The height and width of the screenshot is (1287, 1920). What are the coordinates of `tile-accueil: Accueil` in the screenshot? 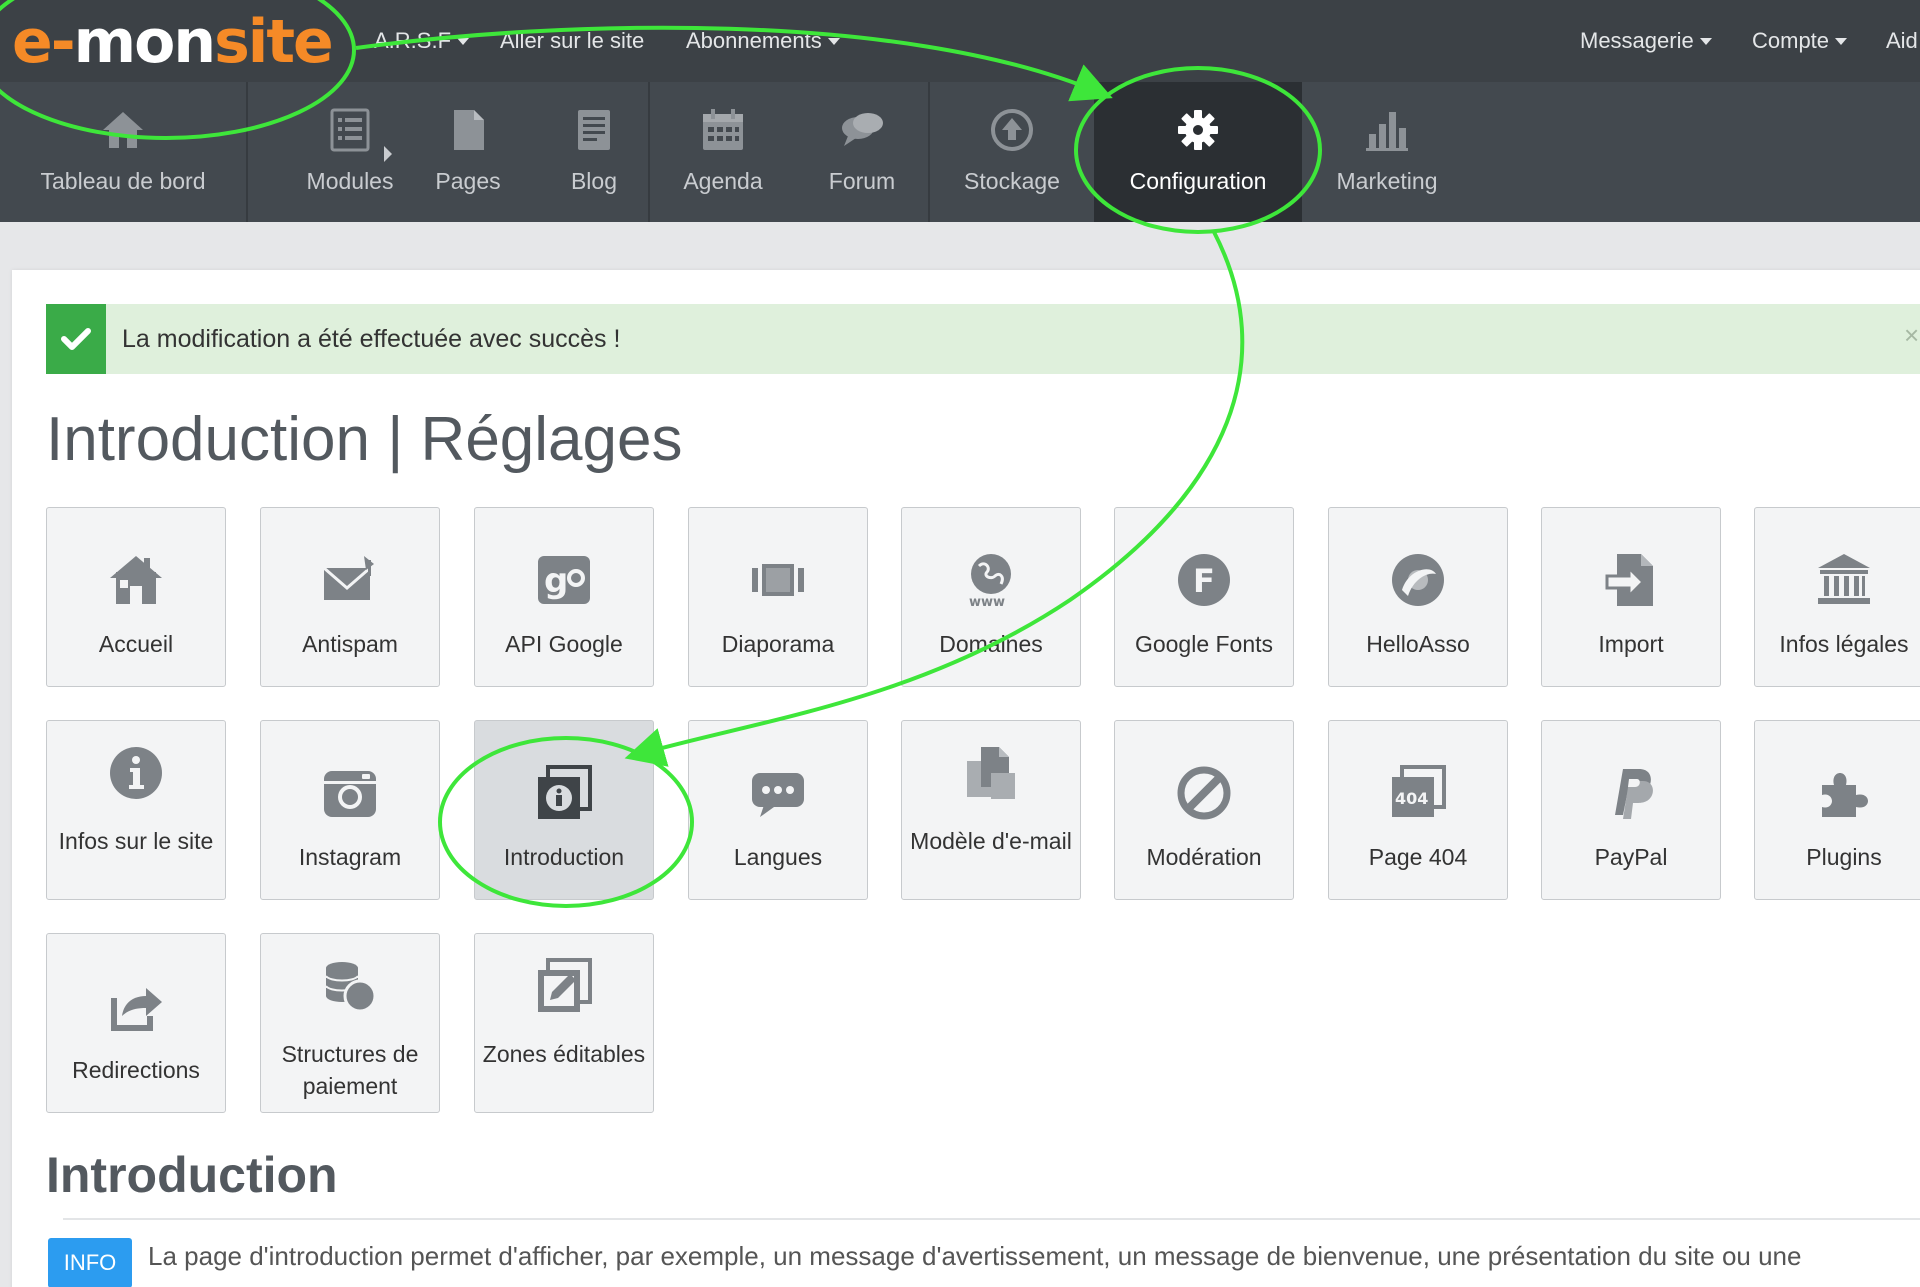 It's located at (136, 597).